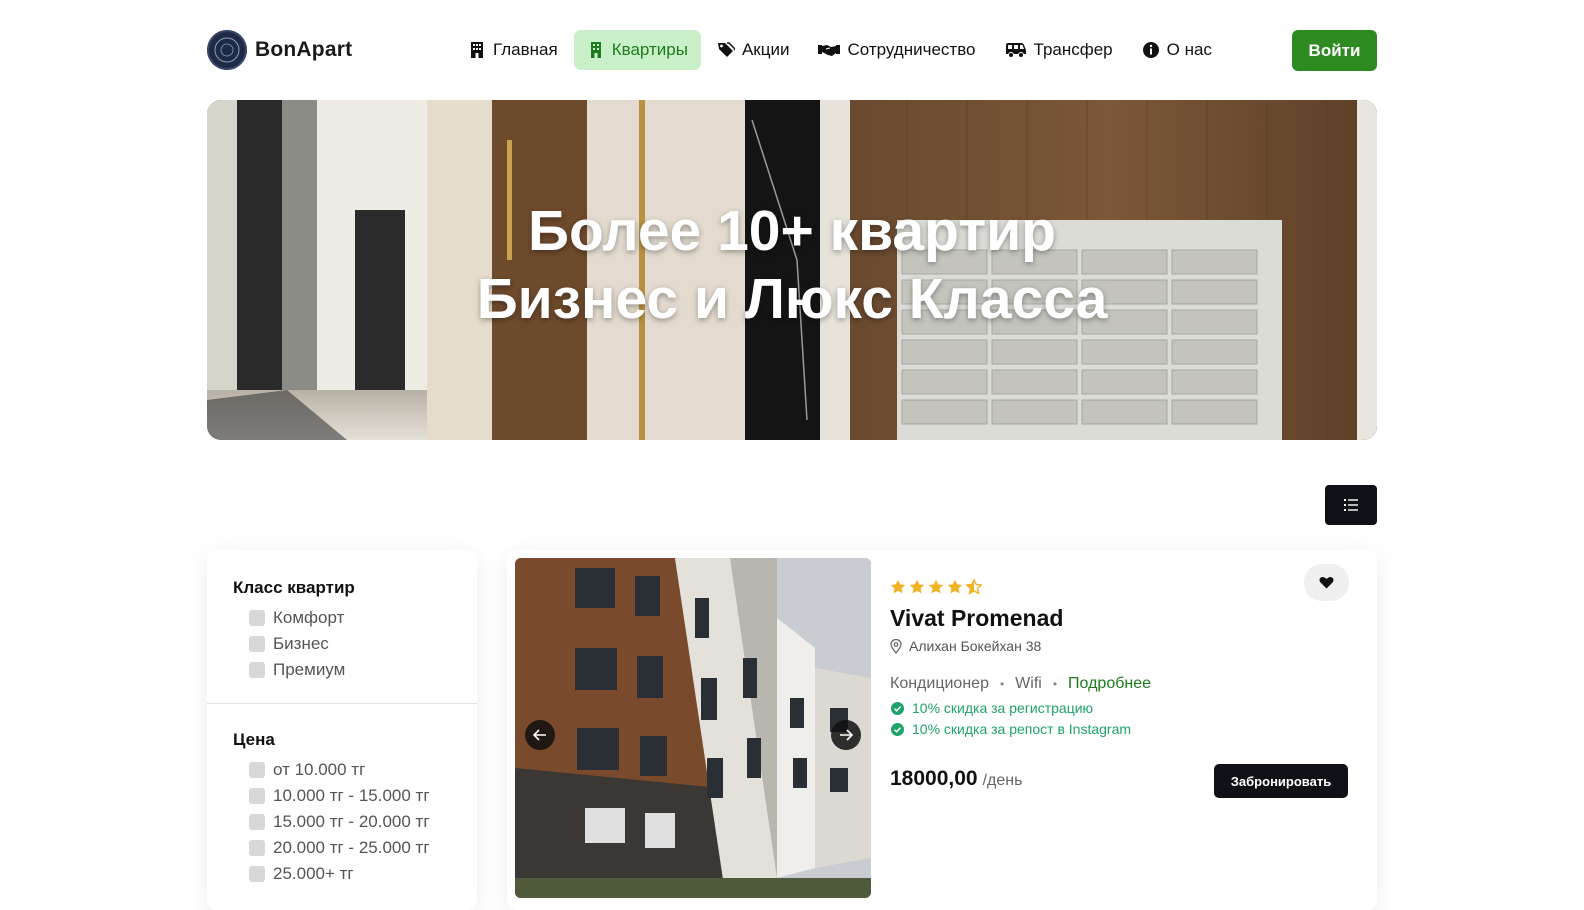 The width and height of the screenshot is (1584, 910). I want to click on filter-option-business: Бизнес, so click(342, 644).